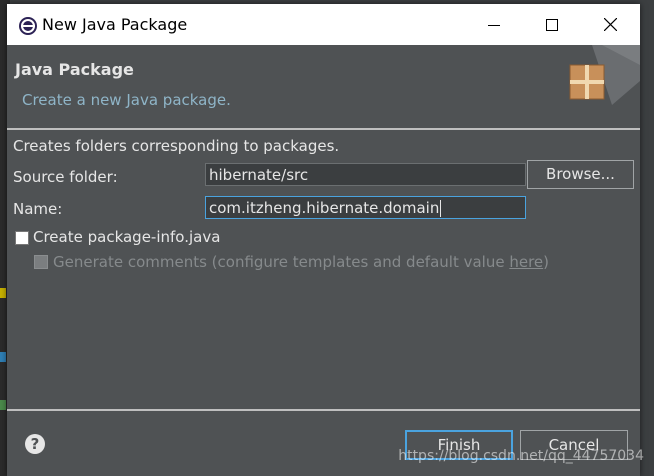  Describe the element at coordinates (546, 262) in the screenshot. I see `generate-comments-suffix: )` at that location.